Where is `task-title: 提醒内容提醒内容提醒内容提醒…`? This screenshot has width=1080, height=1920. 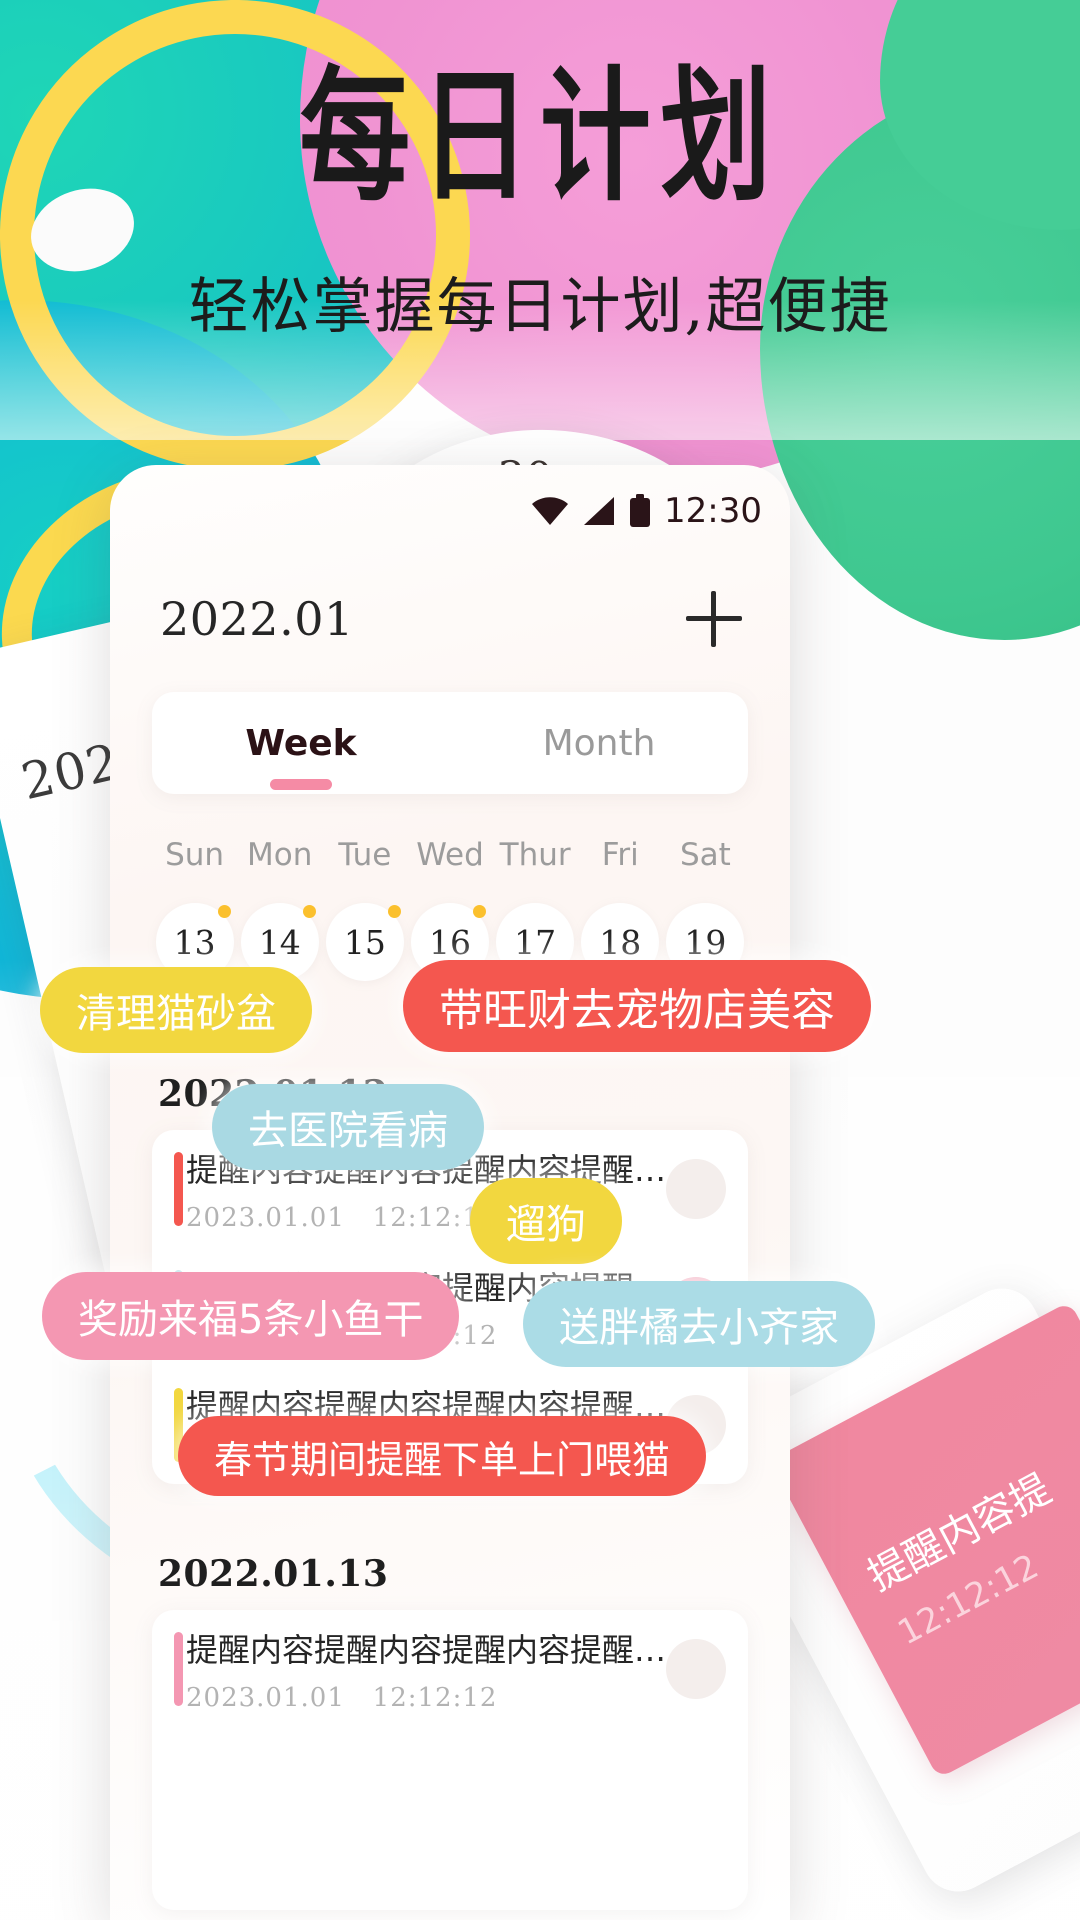
task-title: 提醒内容提醒内容提醒内容提醒… is located at coordinates (426, 1650).